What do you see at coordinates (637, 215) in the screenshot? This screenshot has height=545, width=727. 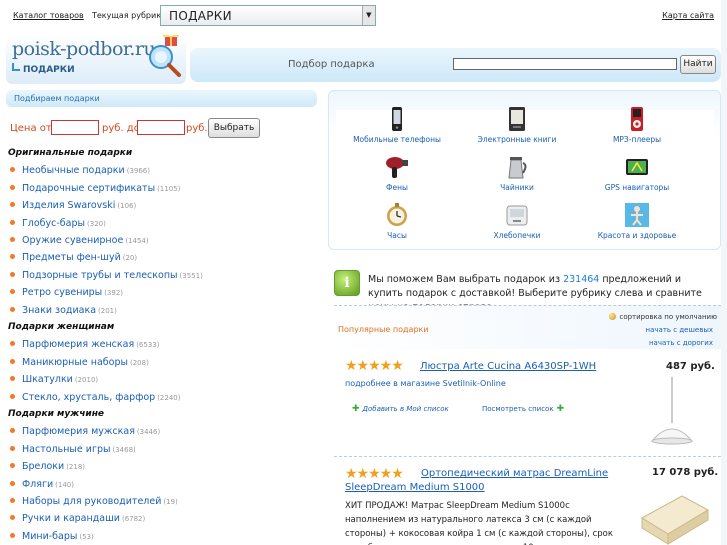 I see `beauty-health-icon` at bounding box center [637, 215].